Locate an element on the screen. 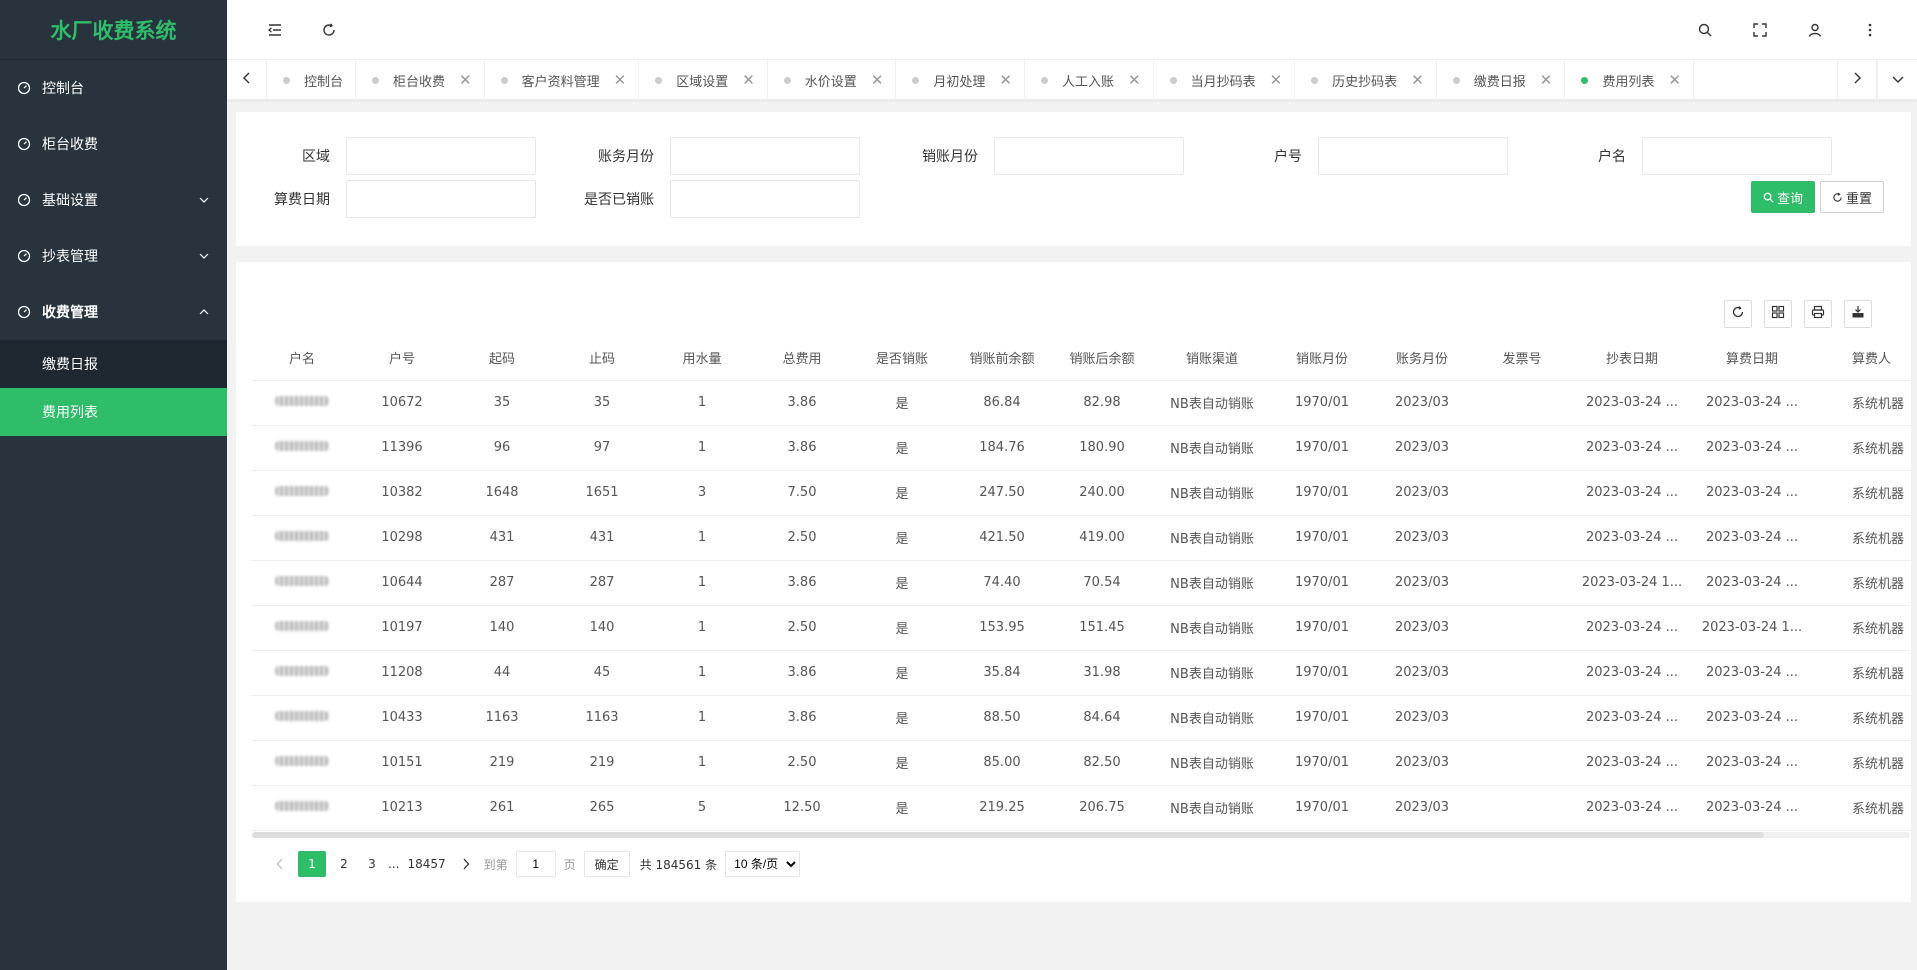 This screenshot has height=970, width=1917. column-header: 户名 is located at coordinates (302, 358).